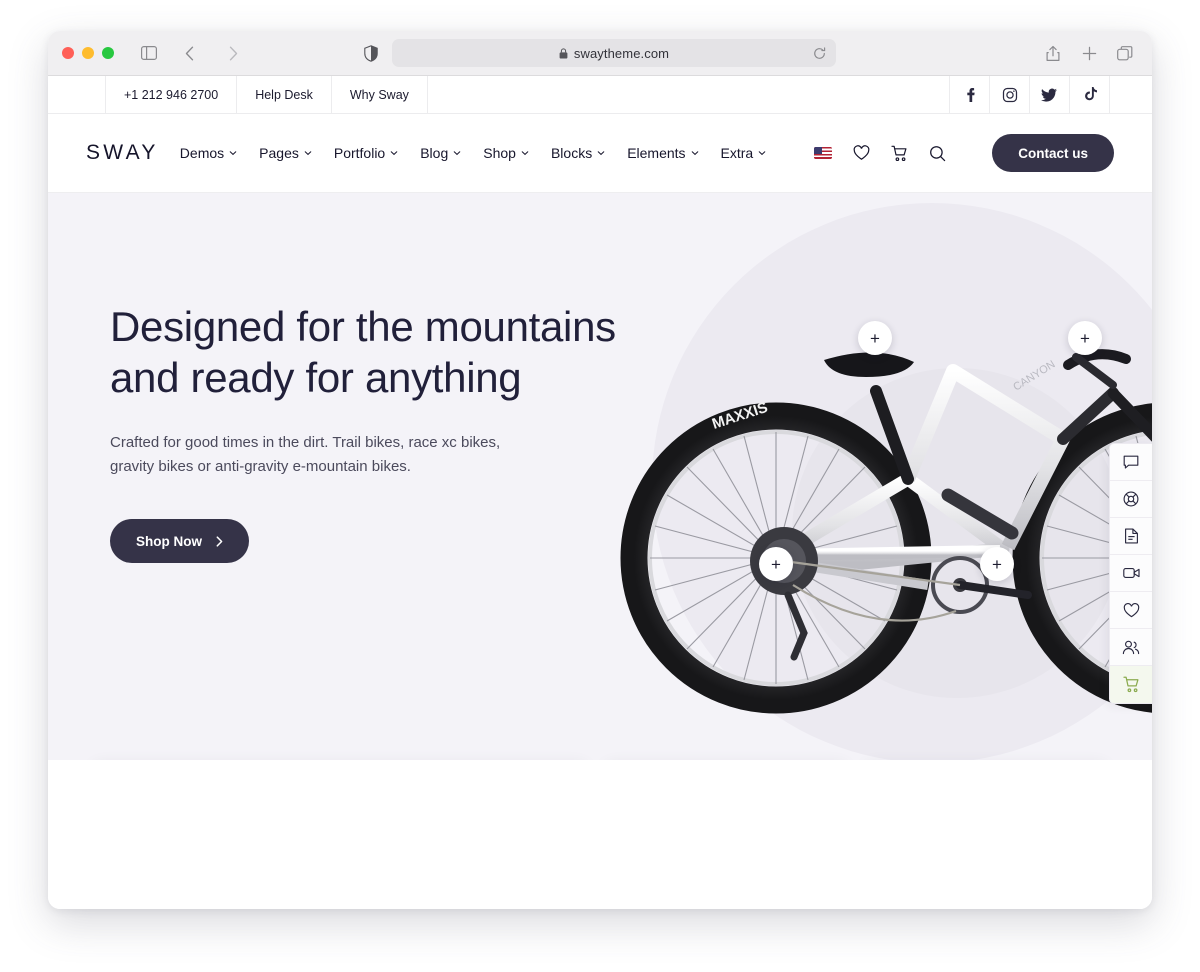 The image size is (1200, 972). I want to click on hero-title-line-2: and ready for anything, so click(316, 378).